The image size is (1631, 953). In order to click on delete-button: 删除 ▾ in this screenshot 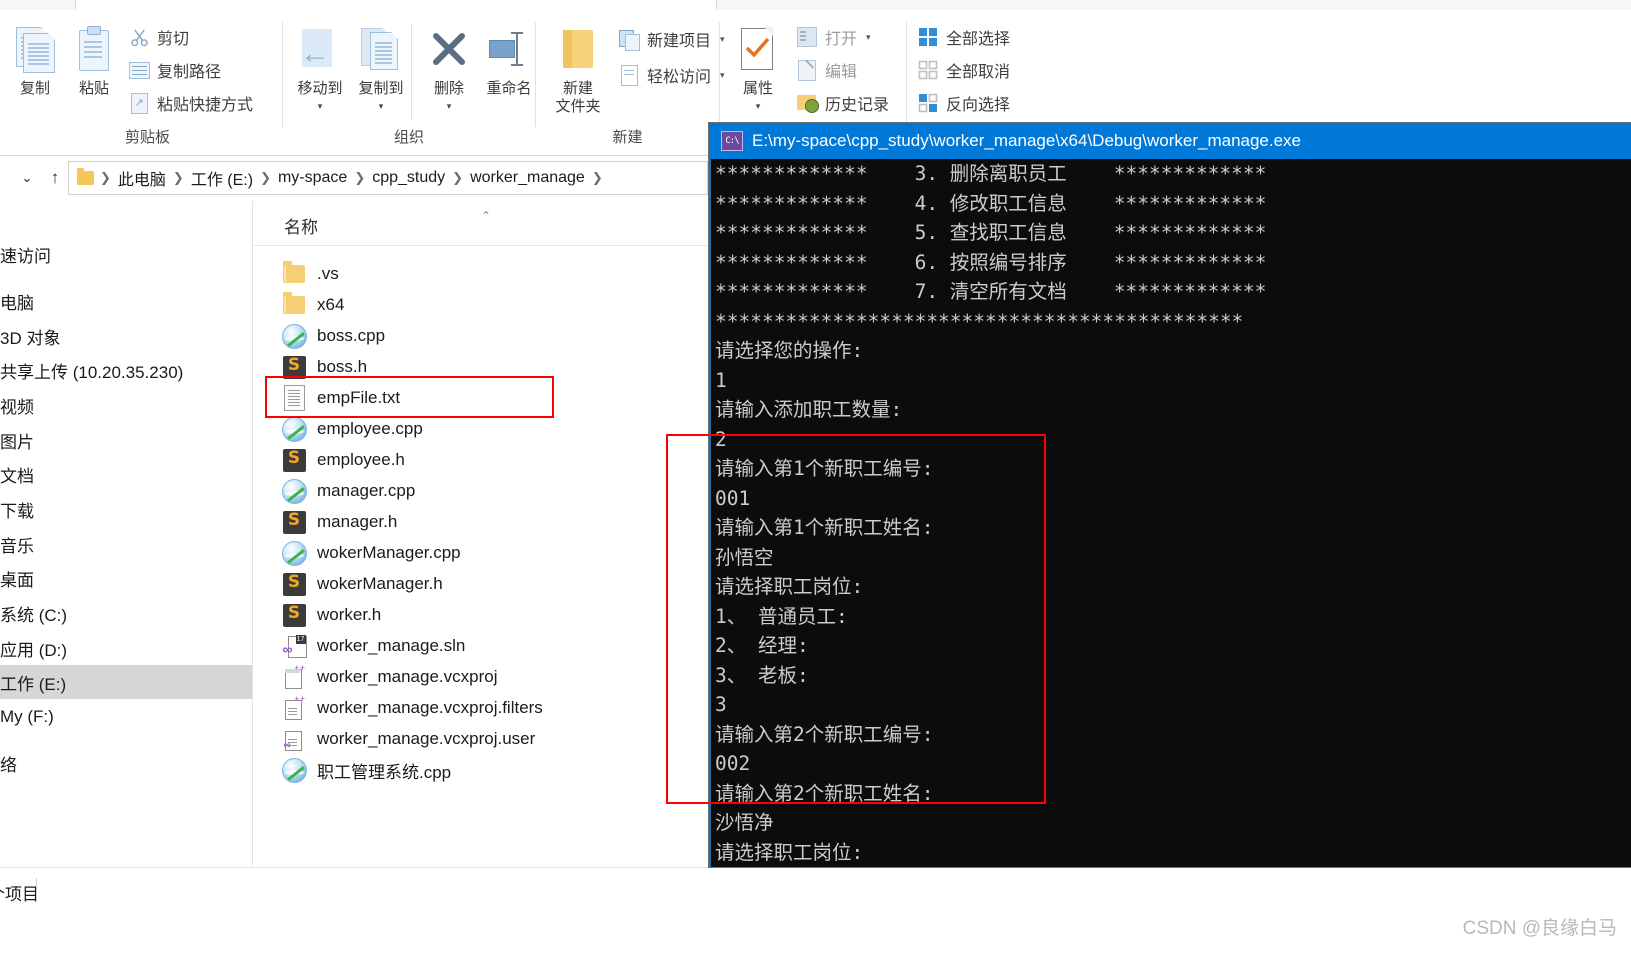, I will do `click(449, 64)`.